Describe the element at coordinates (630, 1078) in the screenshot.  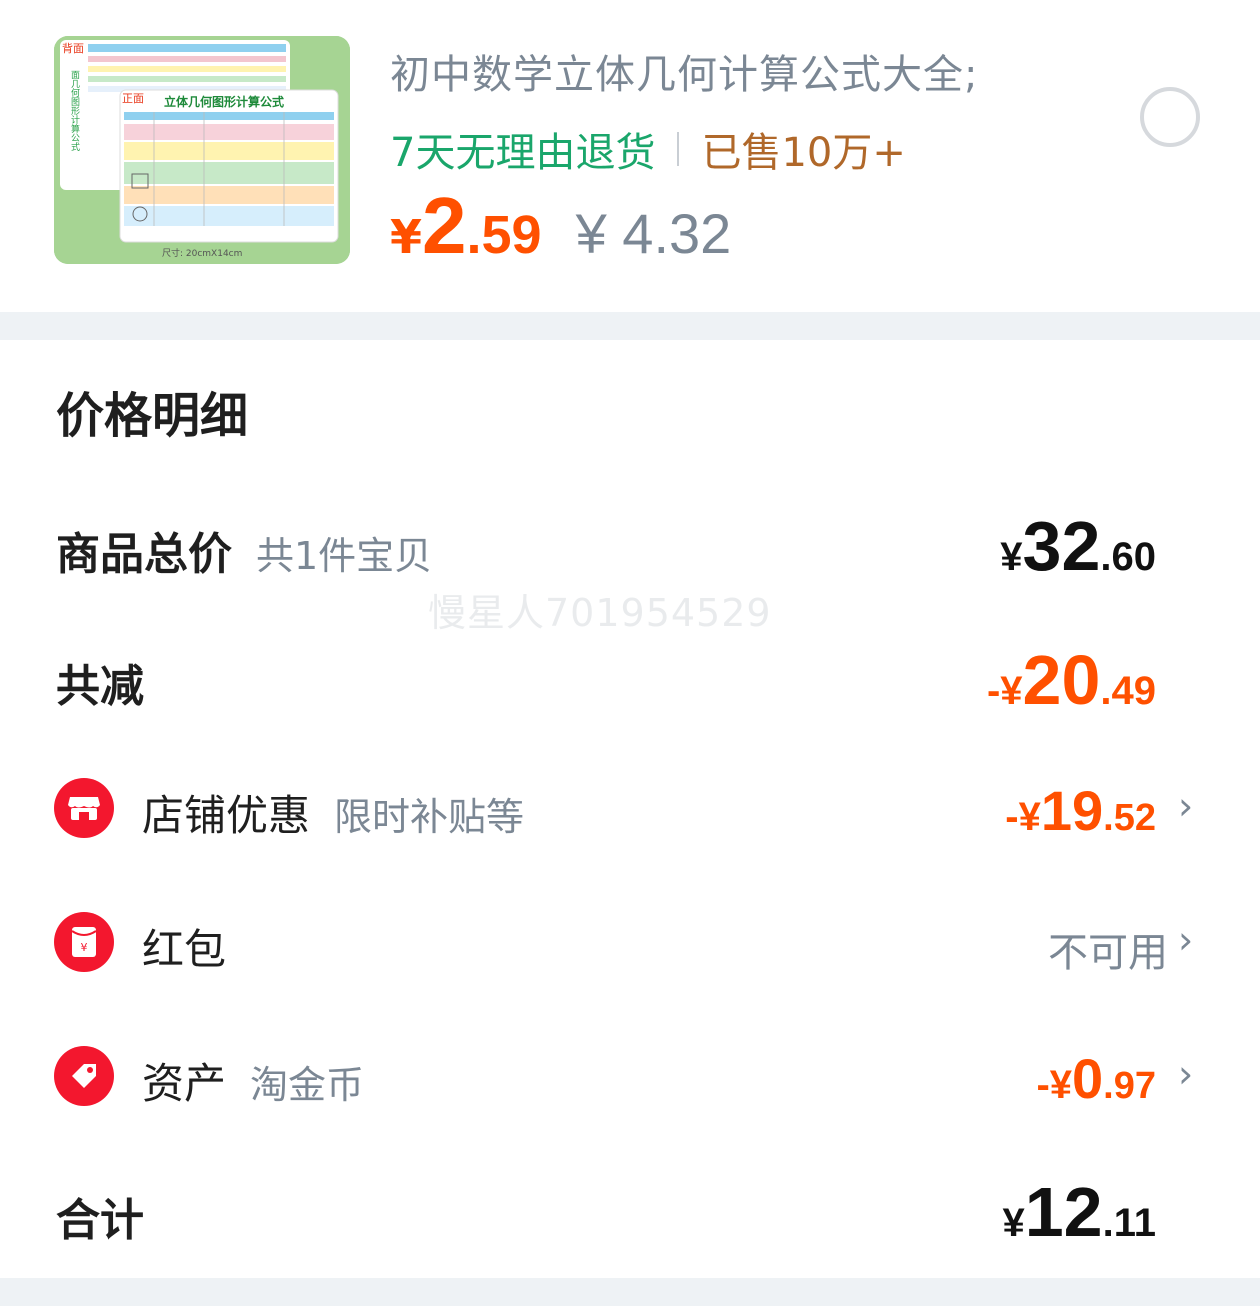
I see `assets-row: 资产 淘金币 -¥ 0.97 ›` at that location.